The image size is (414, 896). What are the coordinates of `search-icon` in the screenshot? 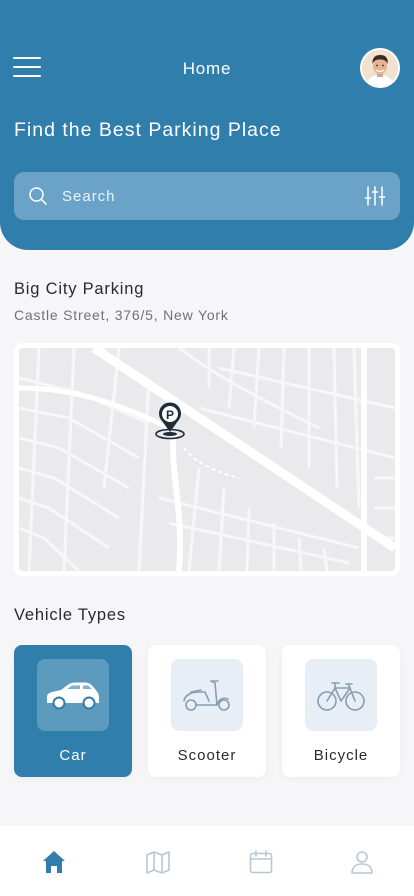 It's located at (38, 196).